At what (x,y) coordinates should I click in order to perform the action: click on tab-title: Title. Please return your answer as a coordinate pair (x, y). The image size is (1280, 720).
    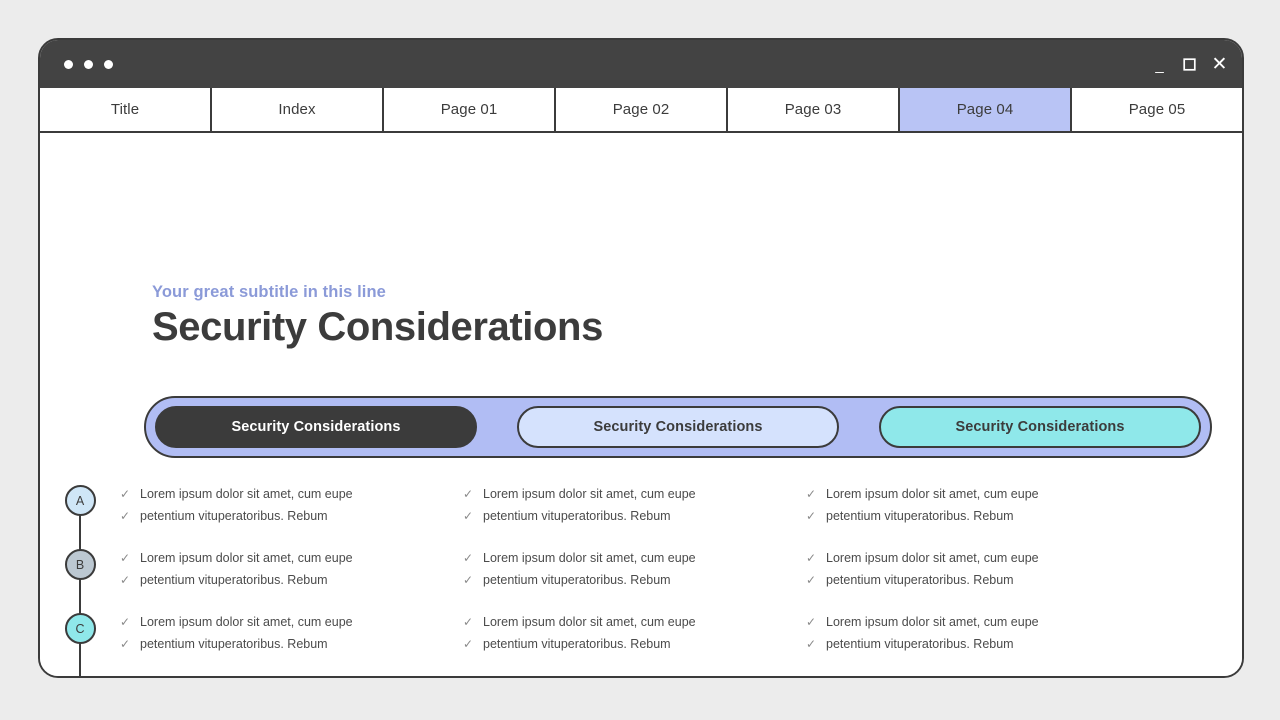
    Looking at the image, I should click on (126, 109).